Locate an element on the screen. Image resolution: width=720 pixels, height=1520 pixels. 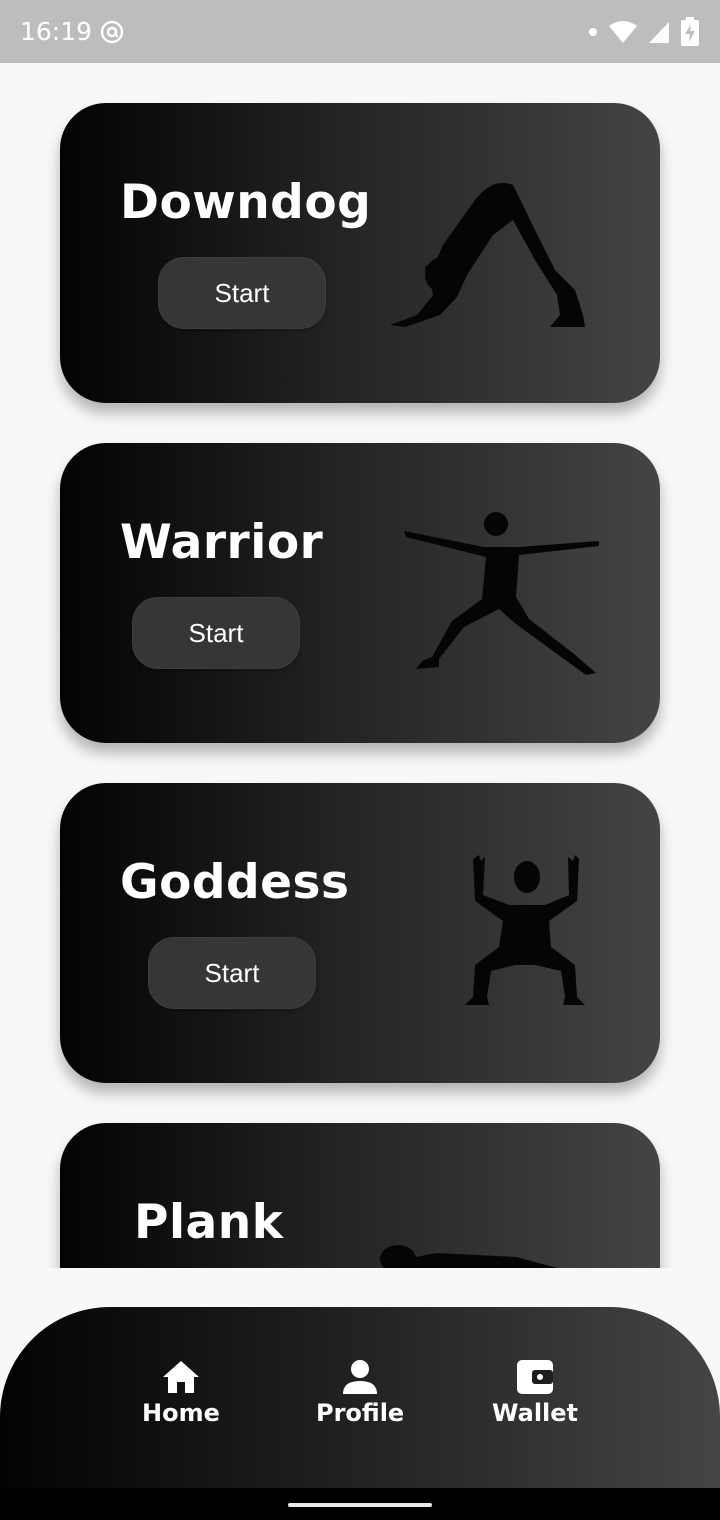
bottom-navigation: Home Profile Wallet is located at coordinates (360, 1397).